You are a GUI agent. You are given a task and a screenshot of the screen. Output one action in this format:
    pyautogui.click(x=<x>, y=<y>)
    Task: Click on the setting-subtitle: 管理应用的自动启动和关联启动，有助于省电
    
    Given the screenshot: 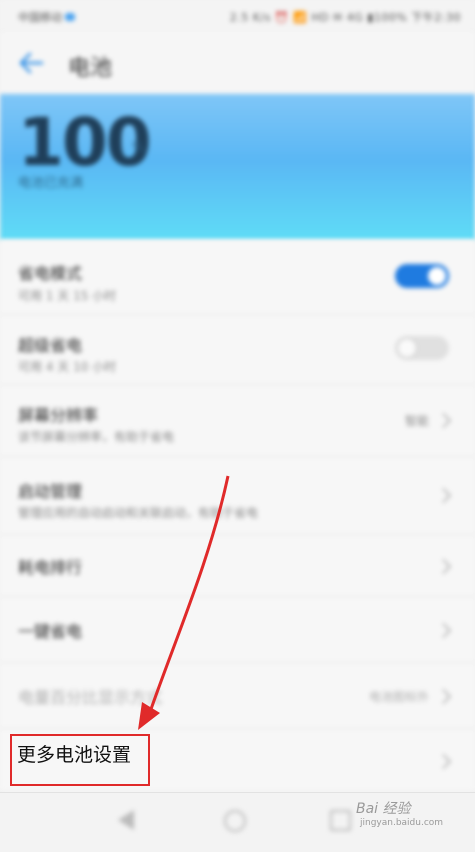 What is the action you would take?
    pyautogui.click(x=138, y=513)
    